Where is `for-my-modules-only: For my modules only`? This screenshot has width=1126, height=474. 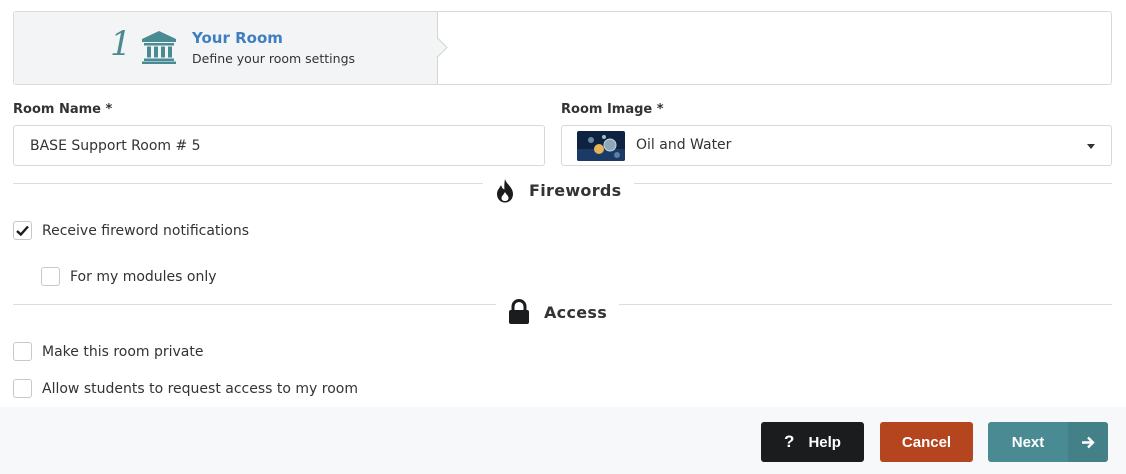
for-my-modules-only: For my modules only is located at coordinates (129, 276).